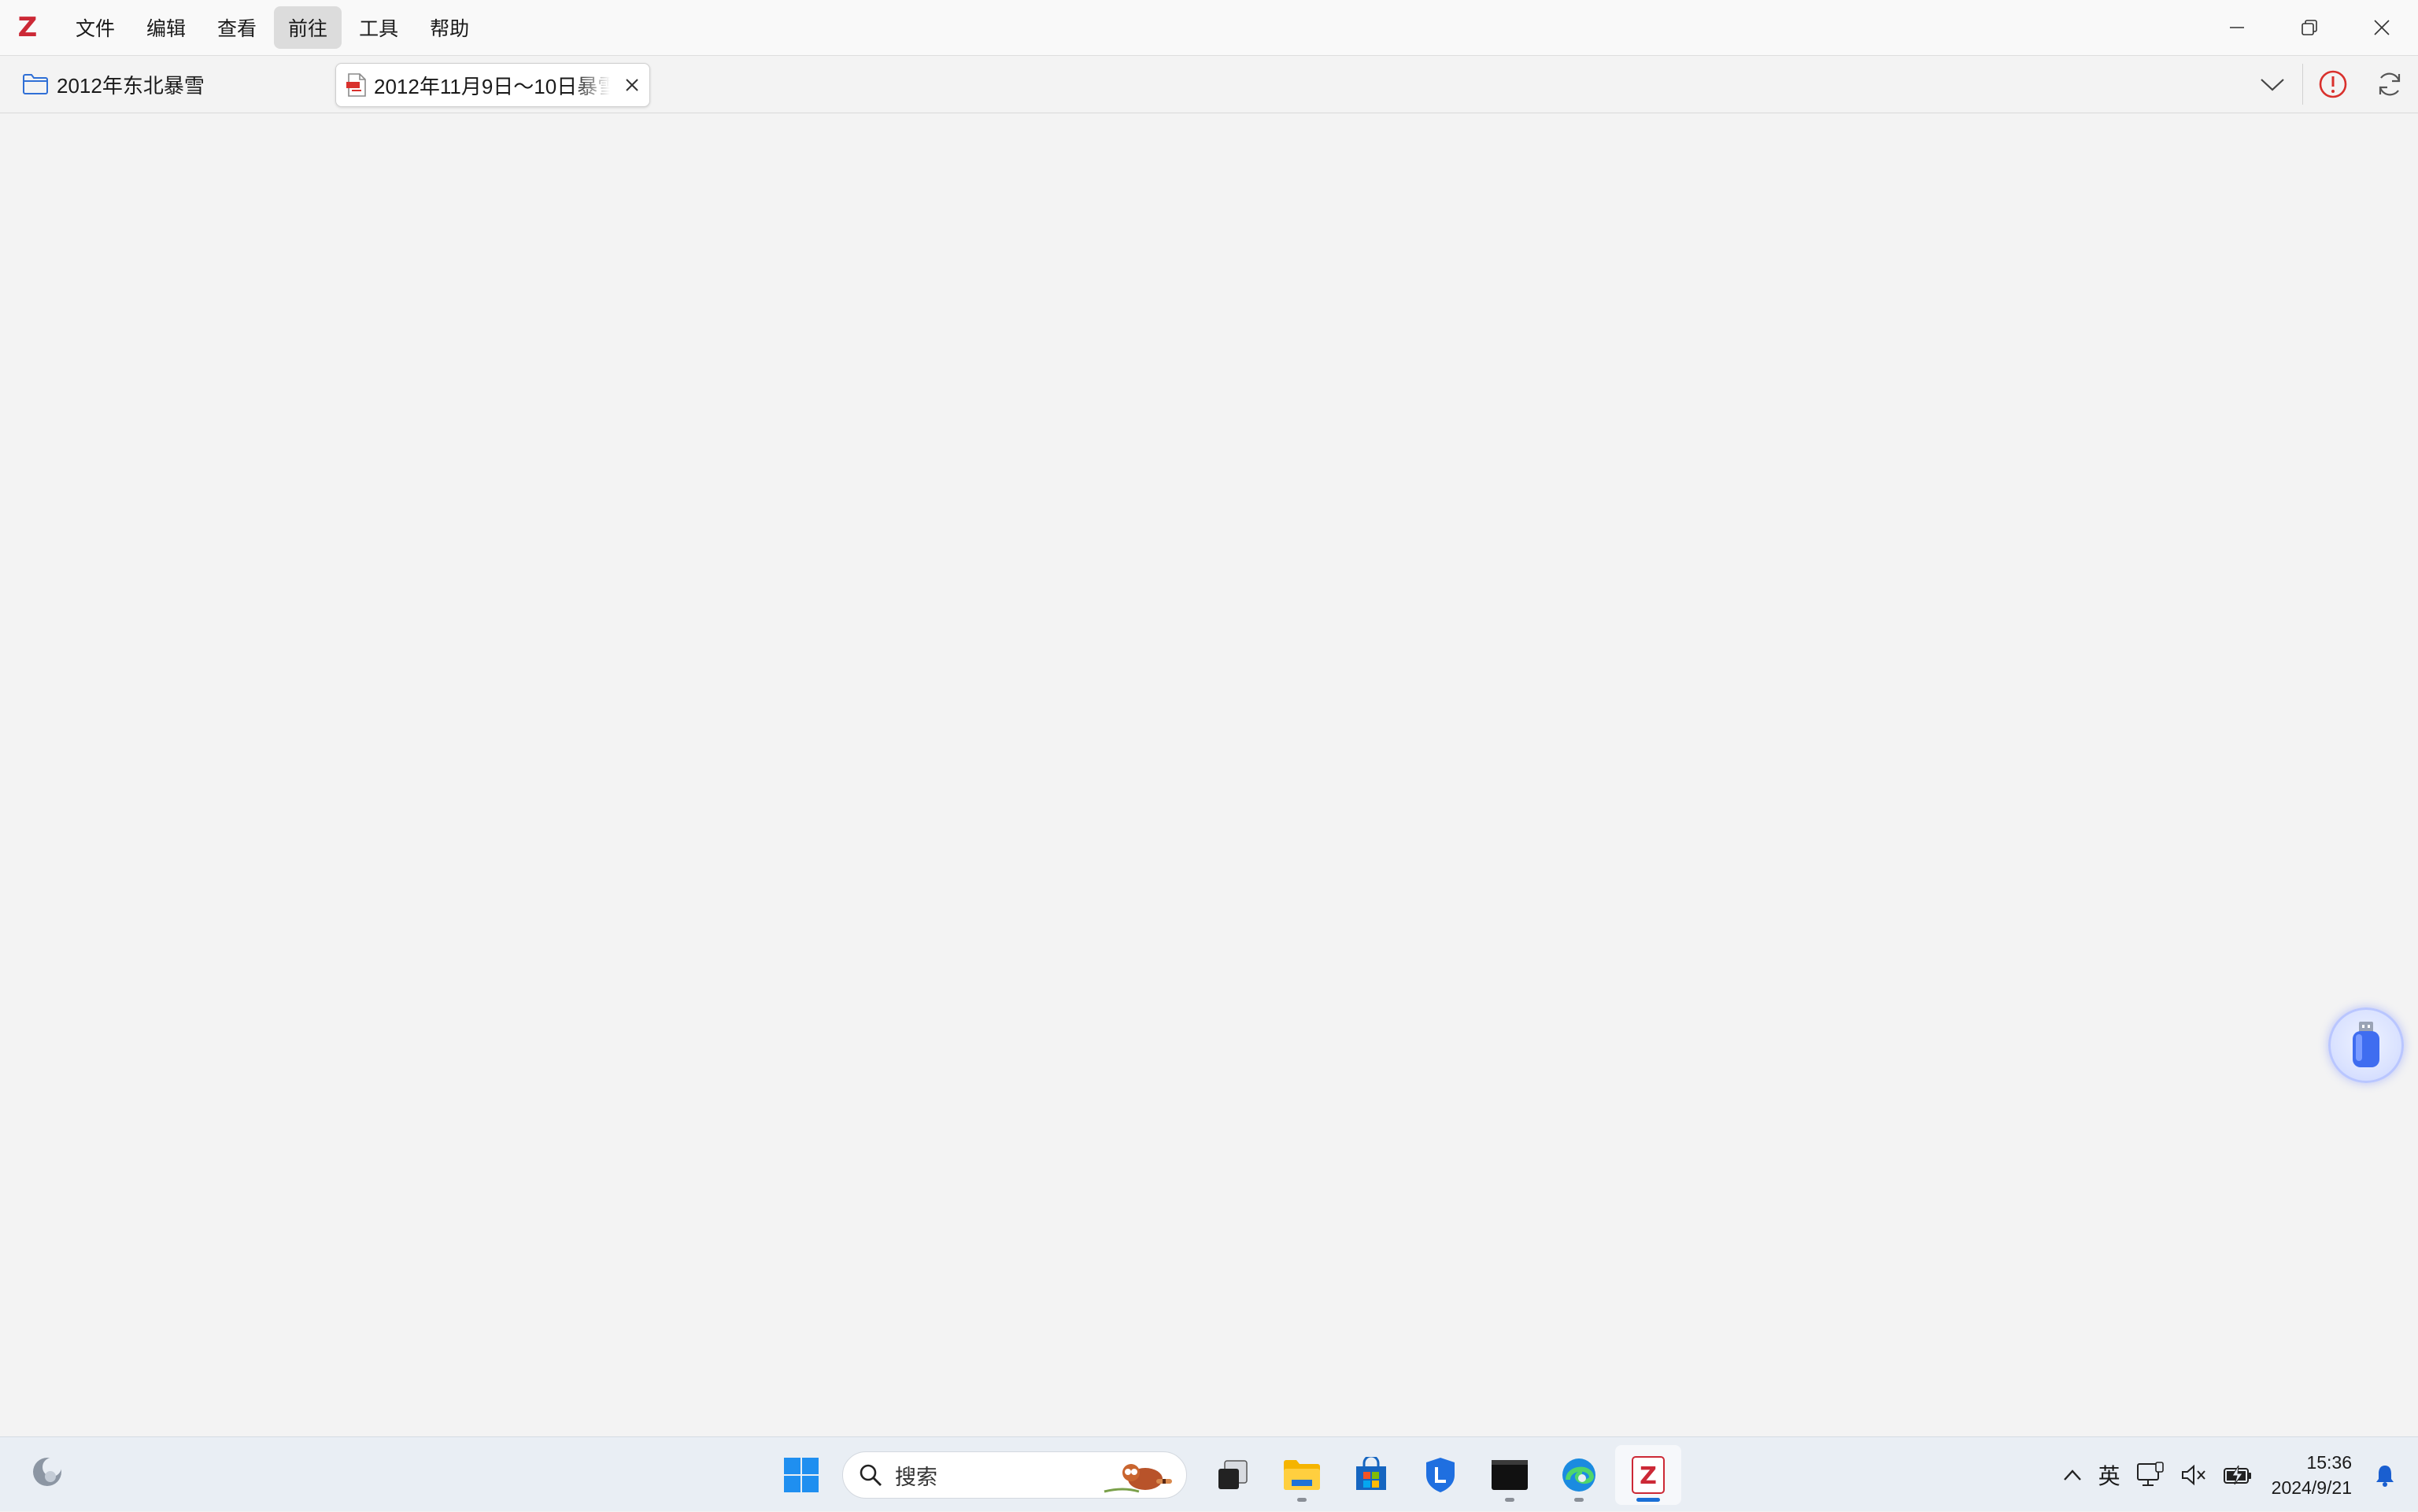 The width and height of the screenshot is (2418, 1512). I want to click on taskbar-zotero: Z, so click(1648, 1475).